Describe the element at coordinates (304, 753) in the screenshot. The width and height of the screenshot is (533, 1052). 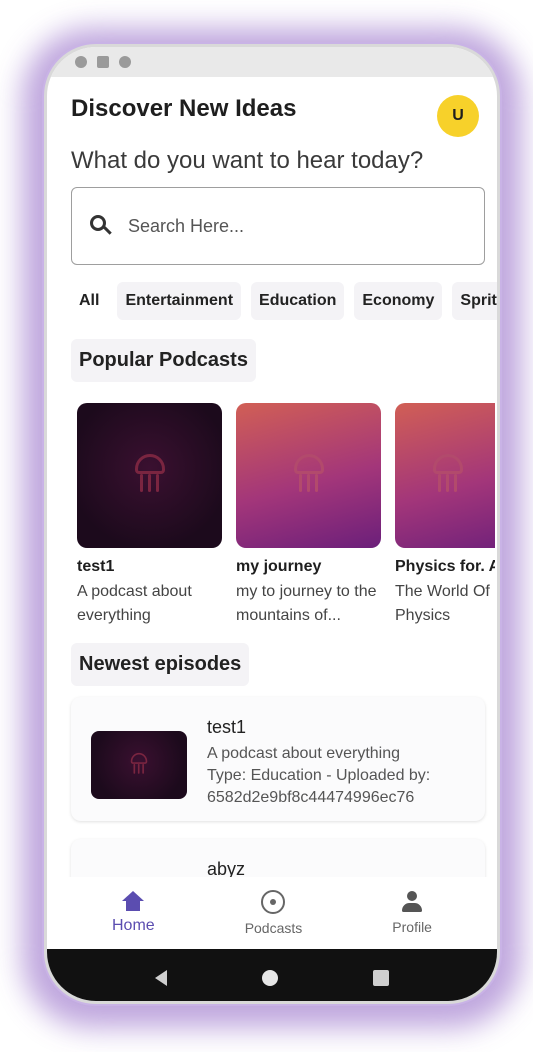
I see `episode-summary: A podcast about everything` at that location.